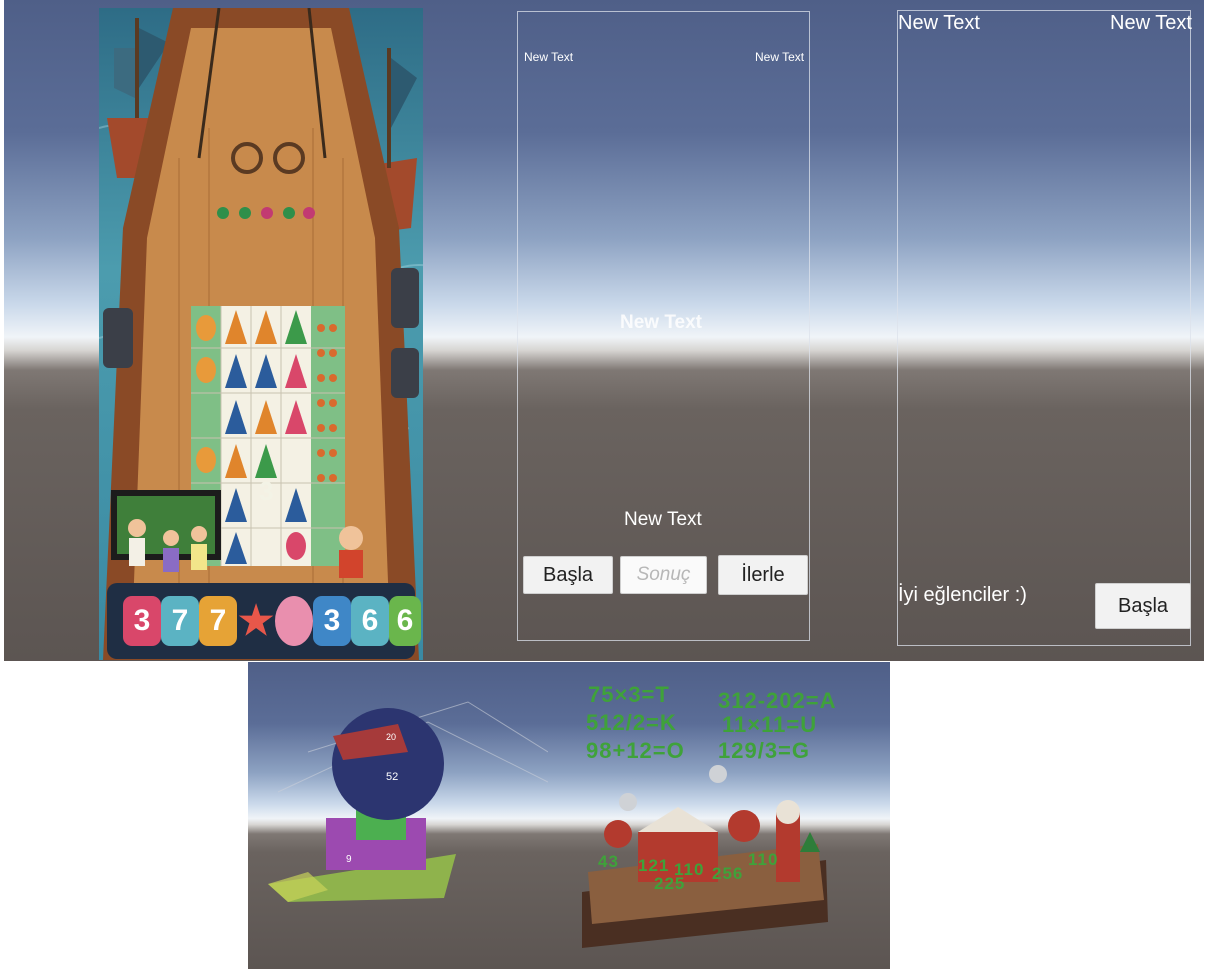  I want to click on equation-label: 75×3=T, so click(629, 694).